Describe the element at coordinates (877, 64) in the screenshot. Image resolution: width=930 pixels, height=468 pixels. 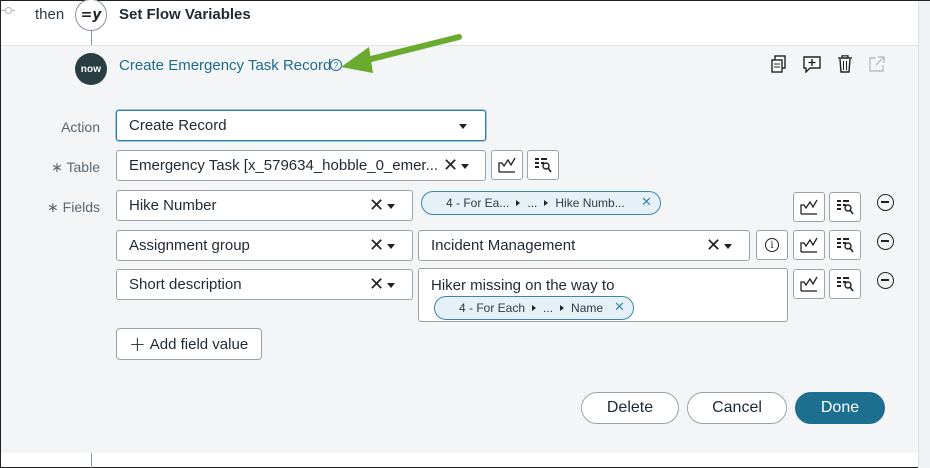
I see `open-external-icon` at that location.